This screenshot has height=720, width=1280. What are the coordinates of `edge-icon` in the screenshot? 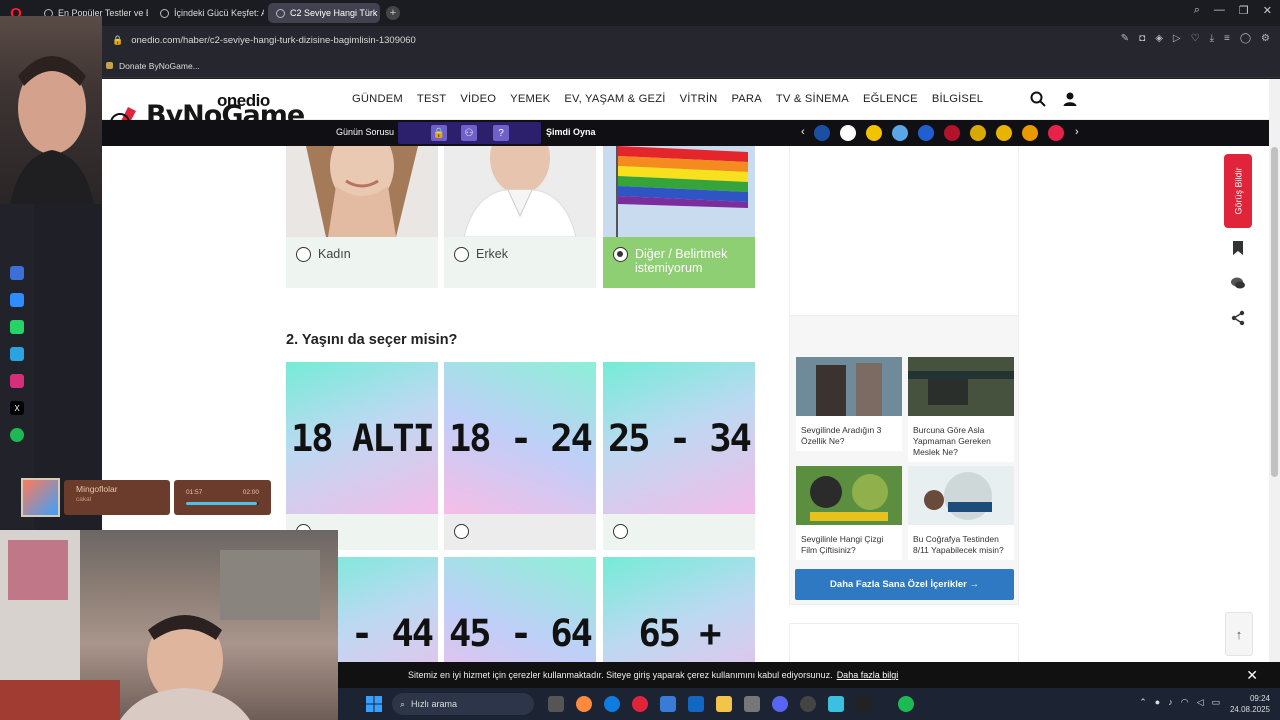 It's located at (612, 704).